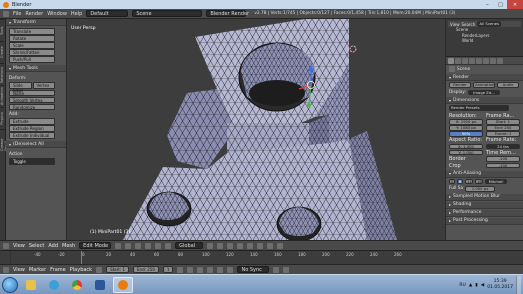 The height and width of the screenshot is (294, 523). I want to click on render-engine-selector: Blender Render, so click(227, 13).